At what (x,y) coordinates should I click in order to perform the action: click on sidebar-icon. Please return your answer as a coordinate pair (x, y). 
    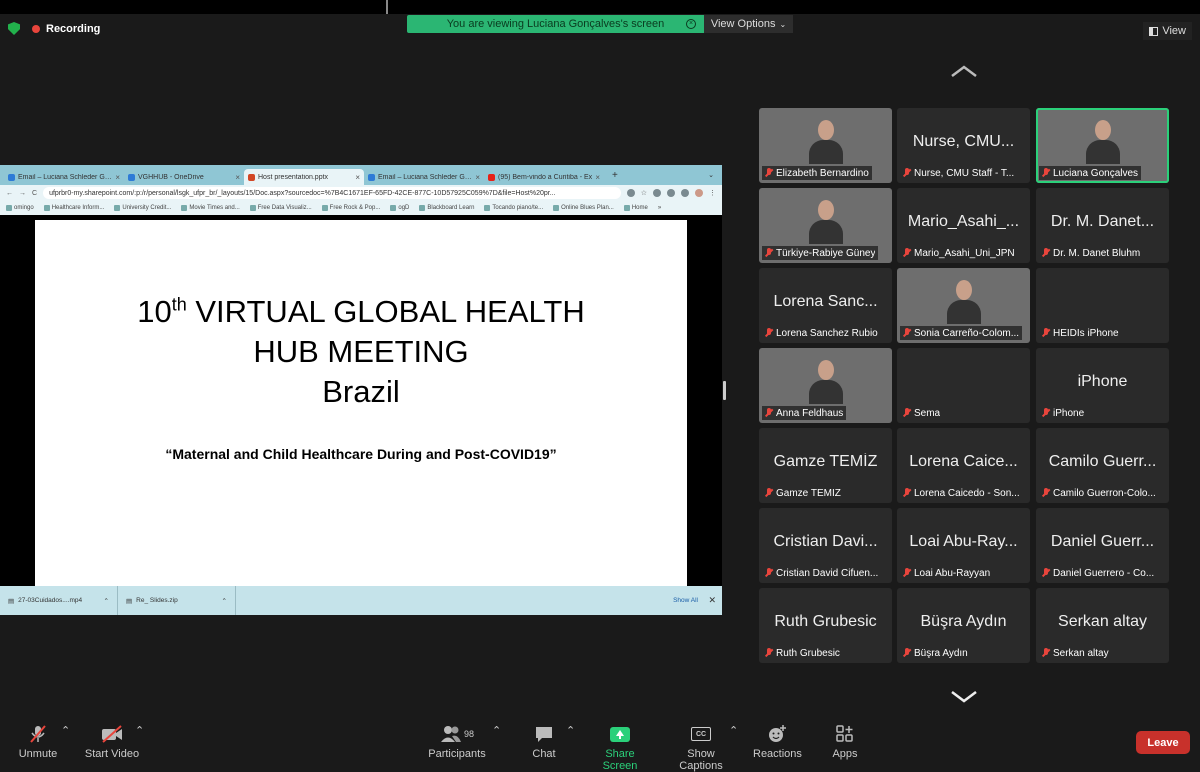
    Looking at the image, I should click on (685, 193).